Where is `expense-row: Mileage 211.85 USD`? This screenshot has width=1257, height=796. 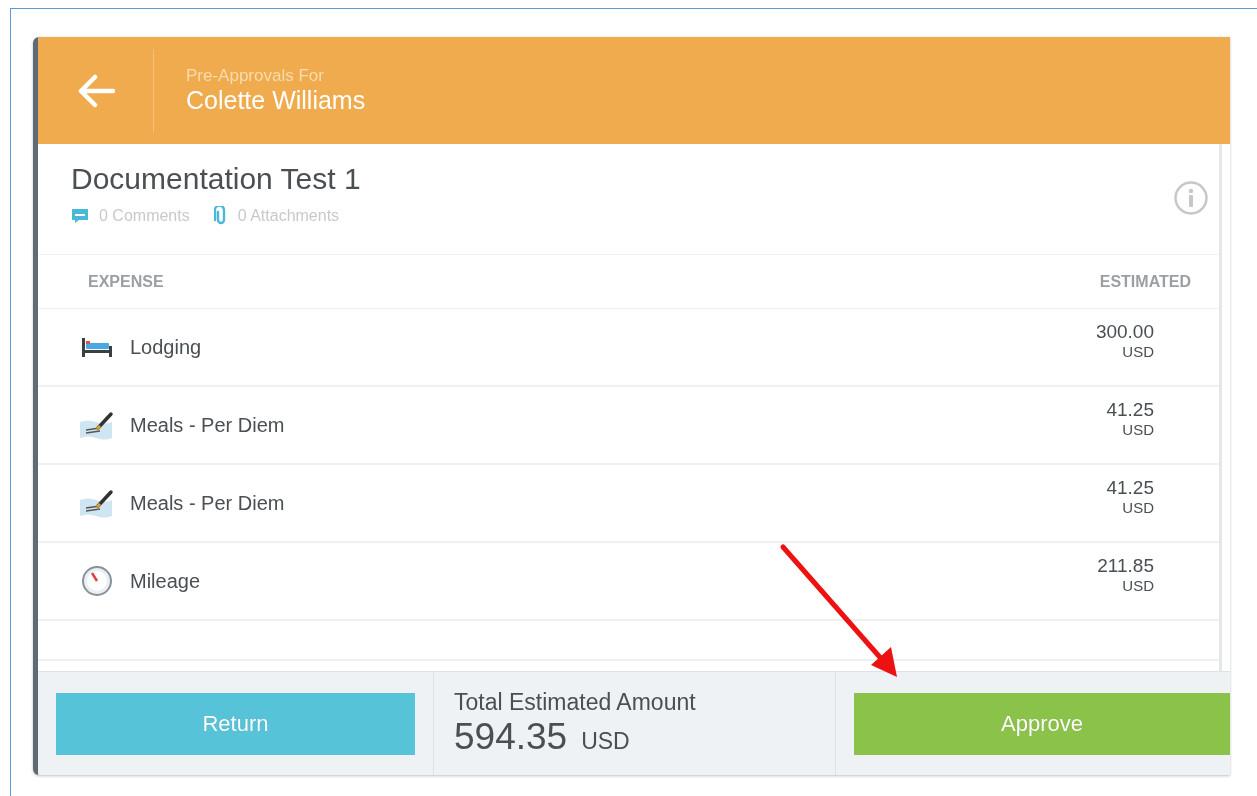
expense-row: Mileage 211.85 USD is located at coordinates (628, 582).